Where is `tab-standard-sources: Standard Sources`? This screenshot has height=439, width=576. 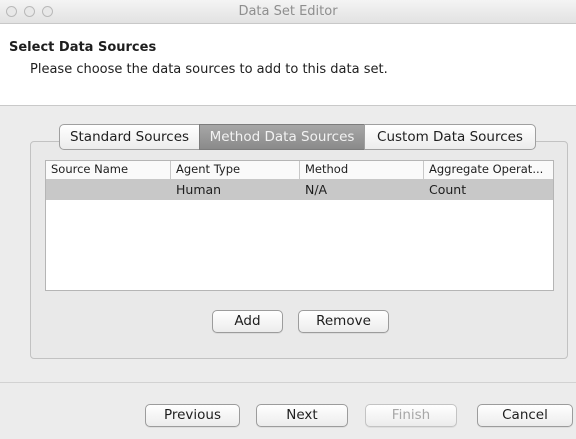 tab-standard-sources: Standard Sources is located at coordinates (129, 137).